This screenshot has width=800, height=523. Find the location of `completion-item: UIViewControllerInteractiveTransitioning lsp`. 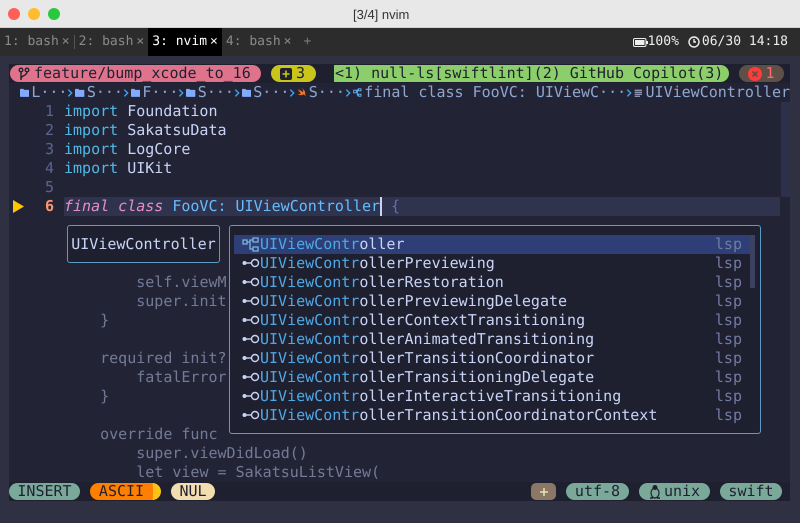

completion-item: UIViewControllerInteractiveTransitioning lsp is located at coordinates (492, 396).